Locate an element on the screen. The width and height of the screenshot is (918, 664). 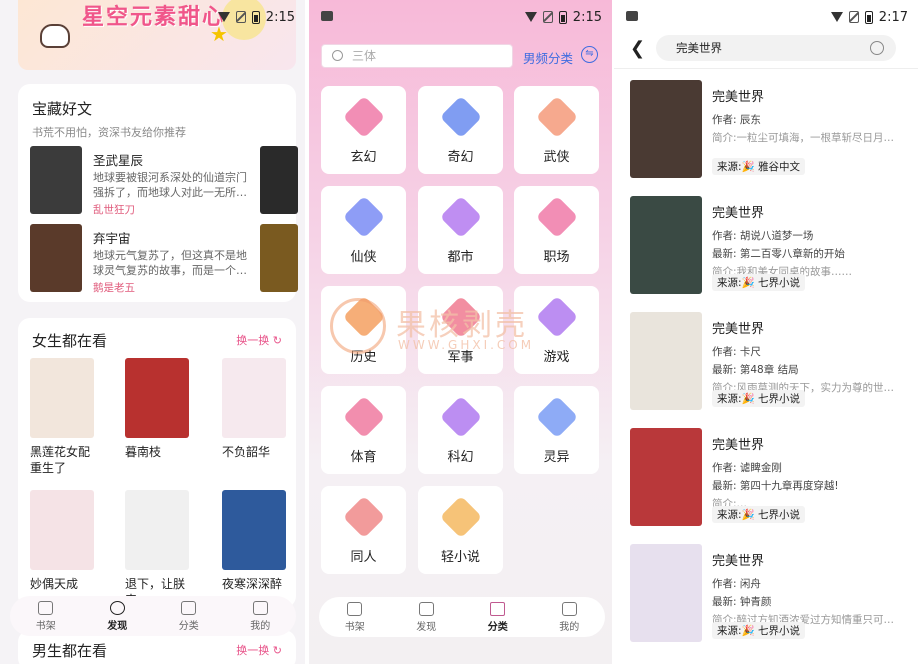
search-input: 三体 is located at coordinates (417, 56).